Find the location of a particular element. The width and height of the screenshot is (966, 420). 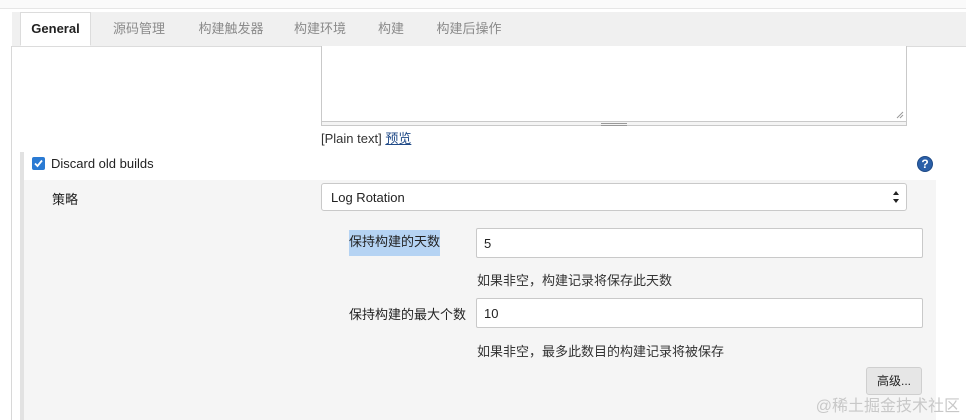

resize-grip-icon is located at coordinates (900, 115).